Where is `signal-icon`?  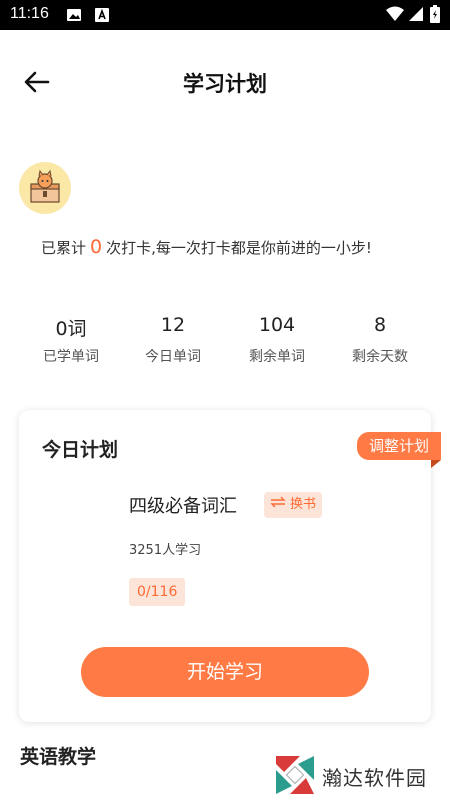 signal-icon is located at coordinates (416, 16).